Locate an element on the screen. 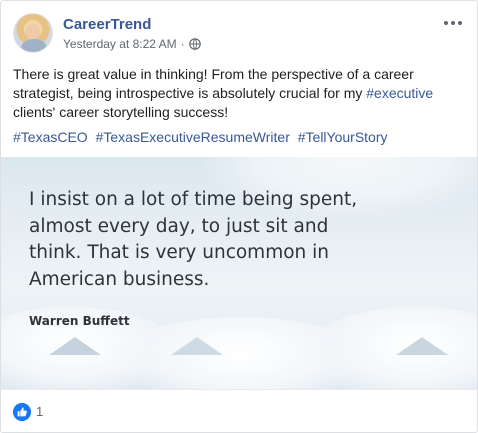  post-header: CareerTrend Yesterday at 8:22 AM · is located at coordinates (239, 34).